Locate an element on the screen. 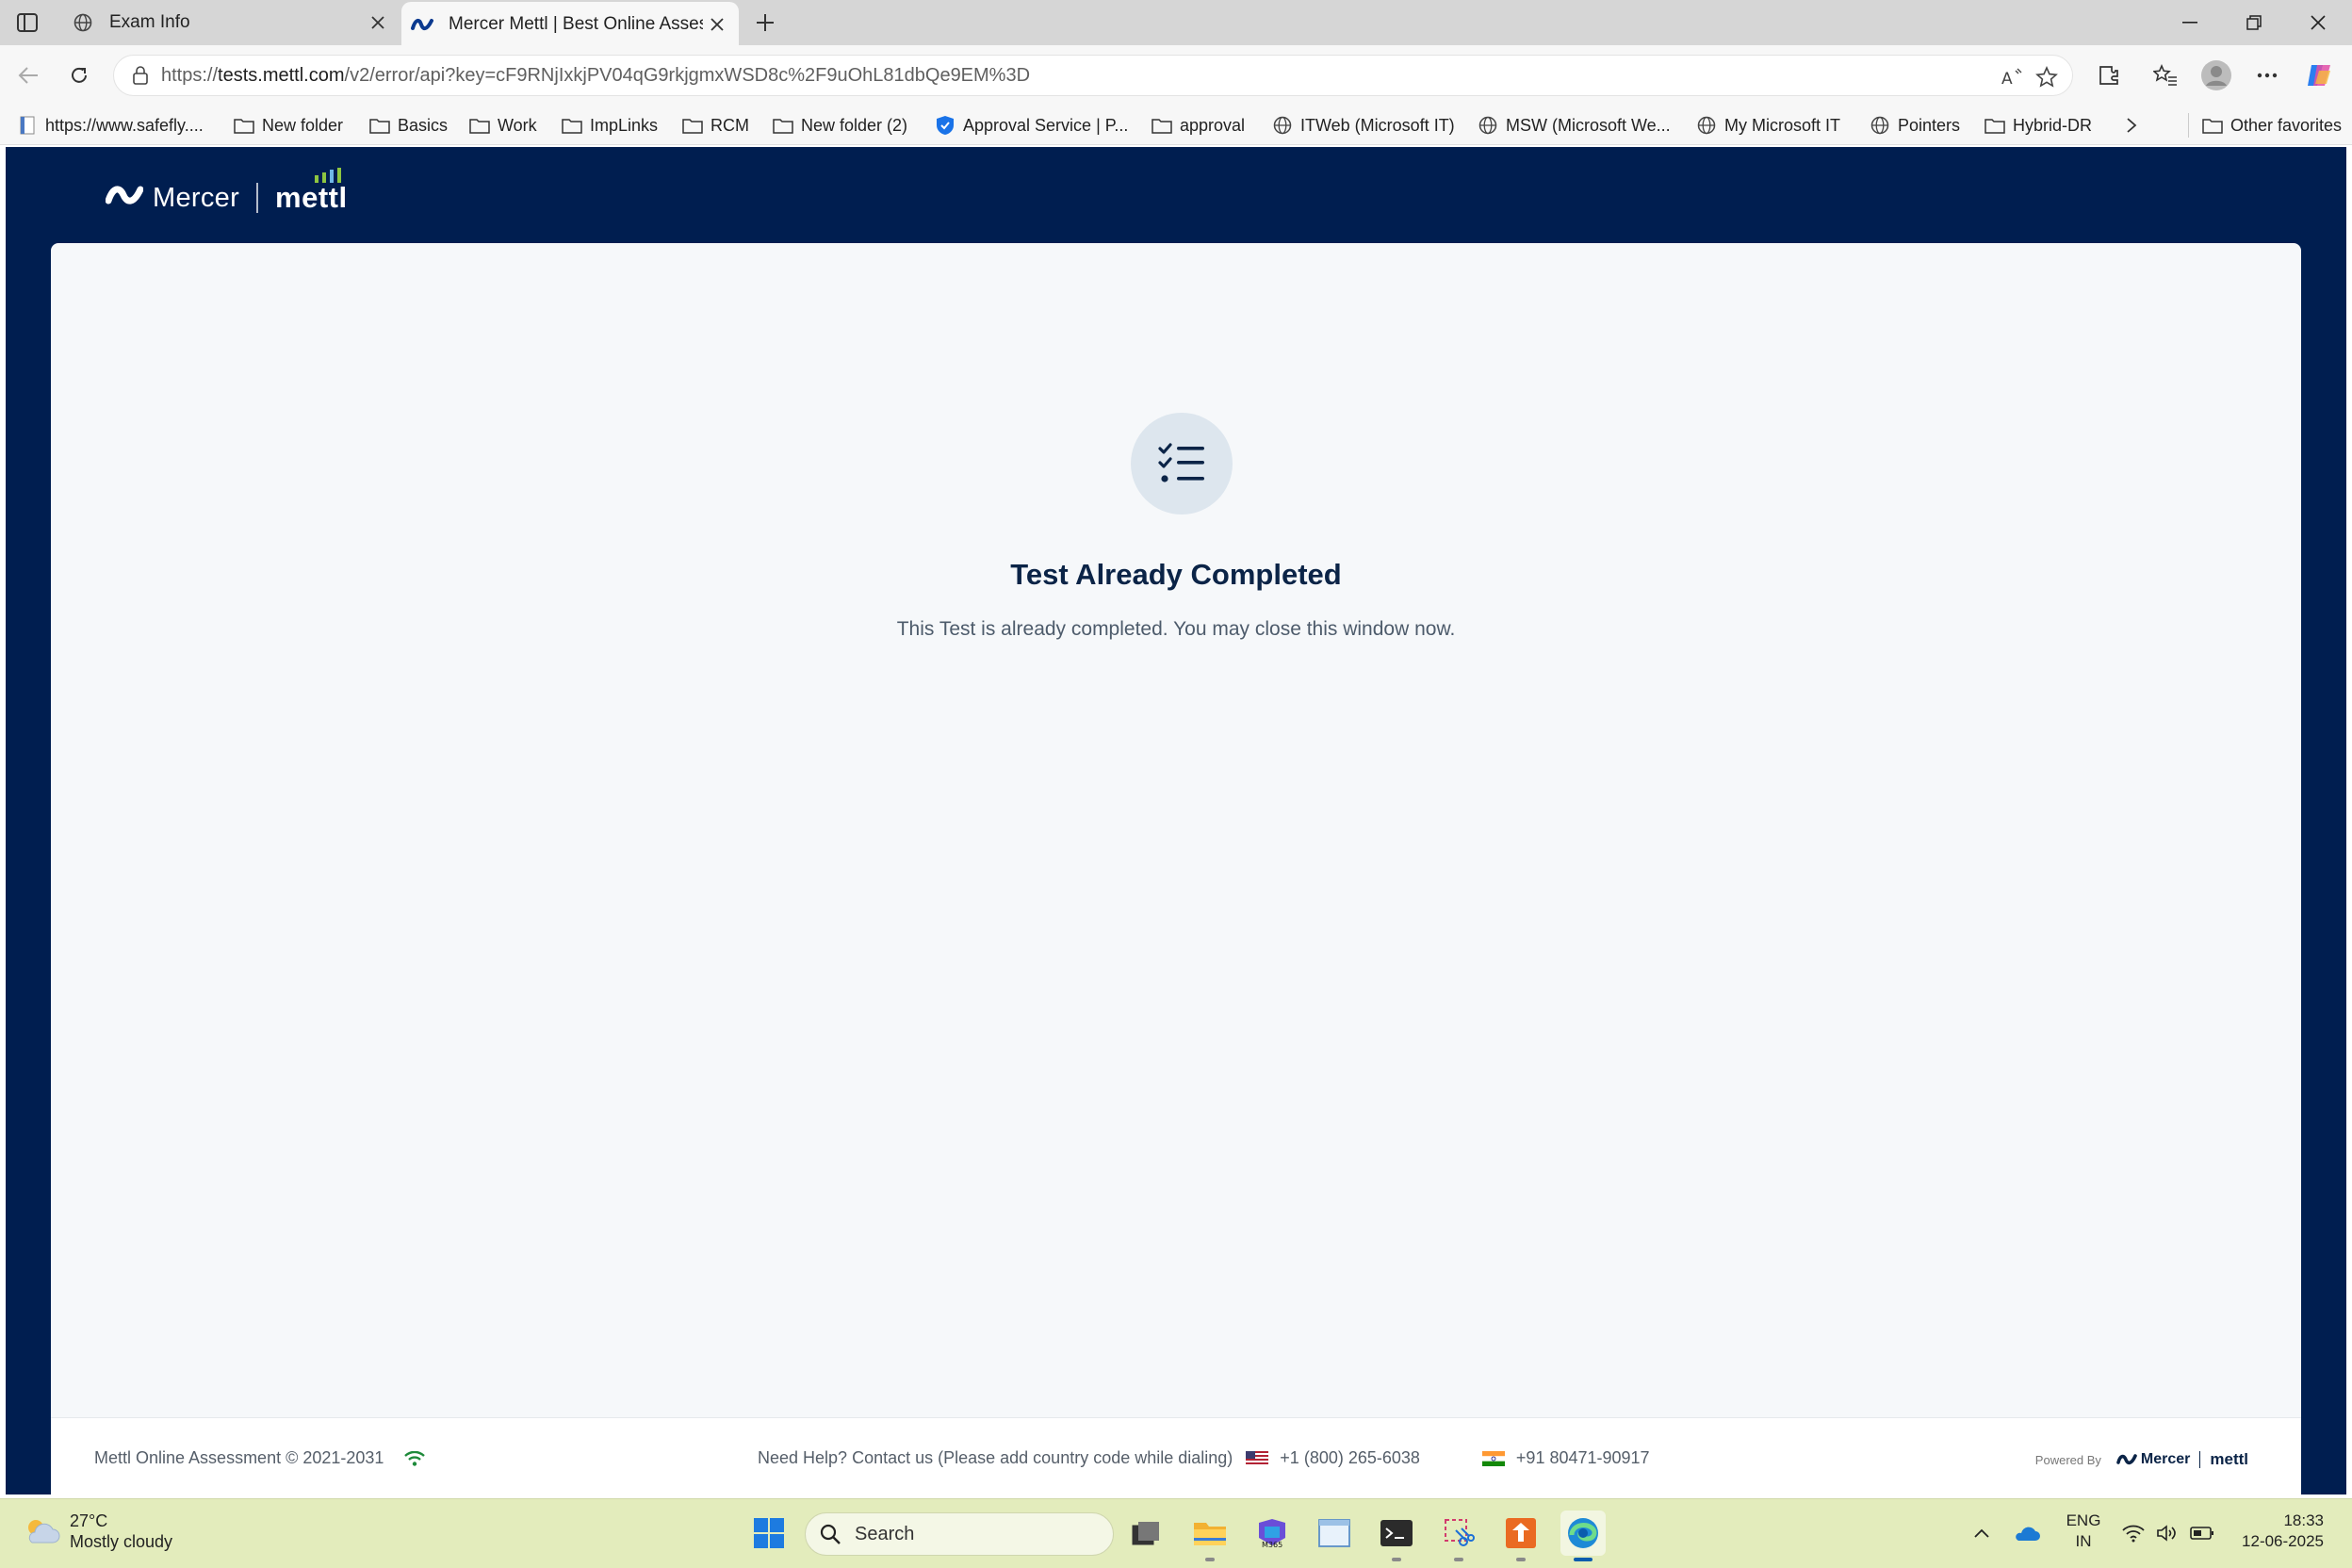  bookmark-folder: Work is located at coordinates (503, 126).